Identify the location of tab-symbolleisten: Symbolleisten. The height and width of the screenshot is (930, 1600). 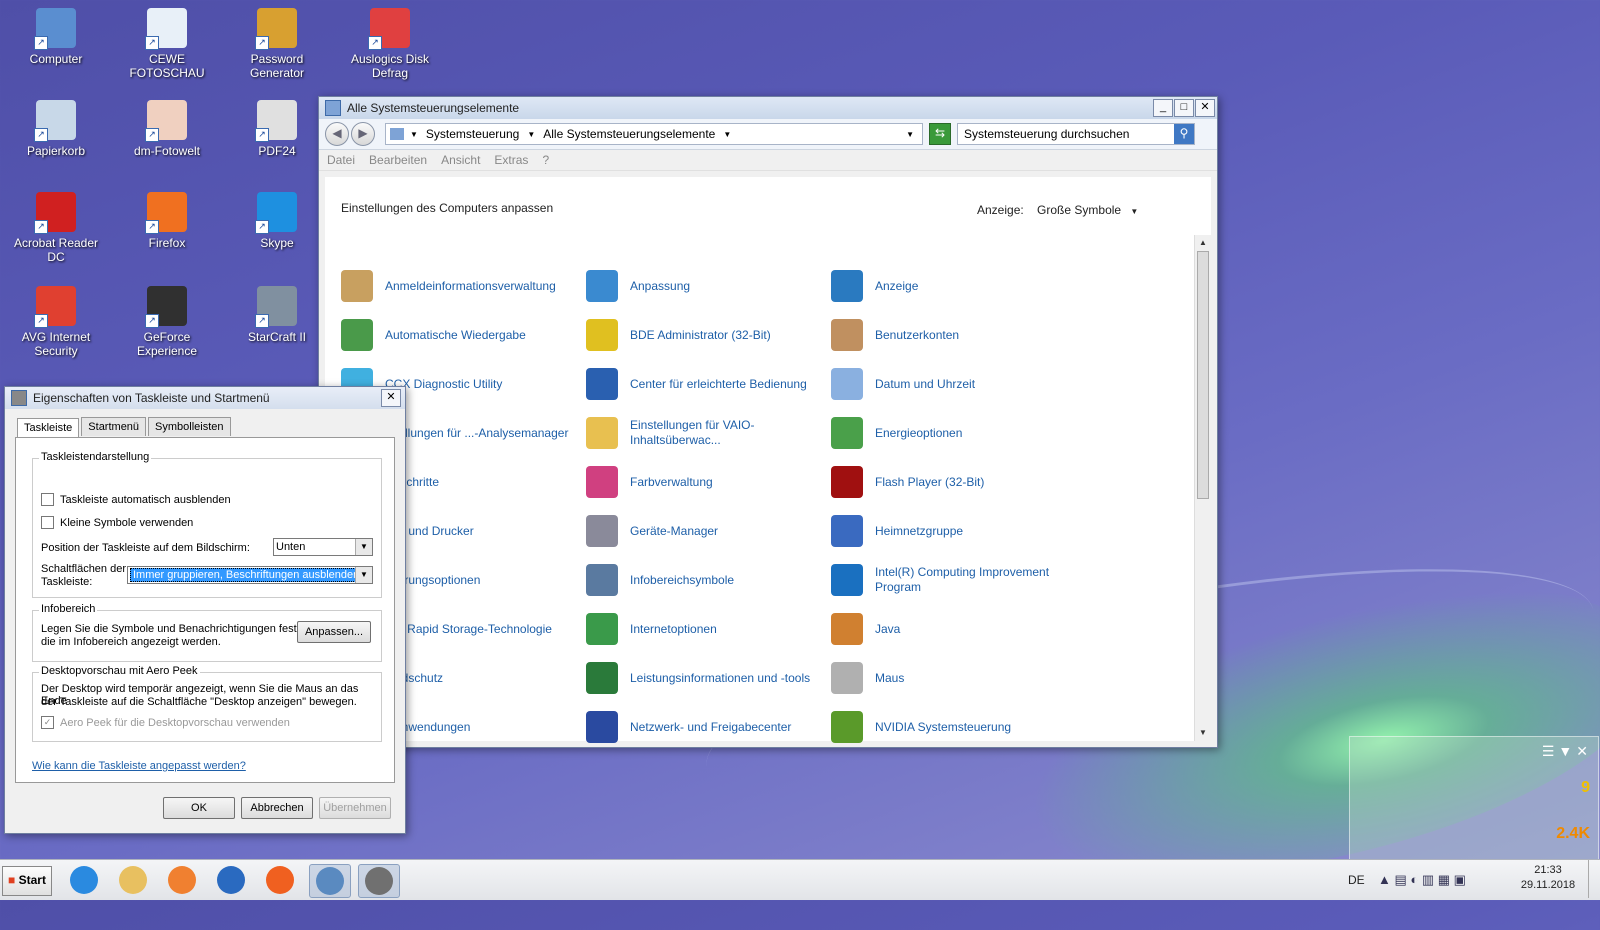
(189, 426).